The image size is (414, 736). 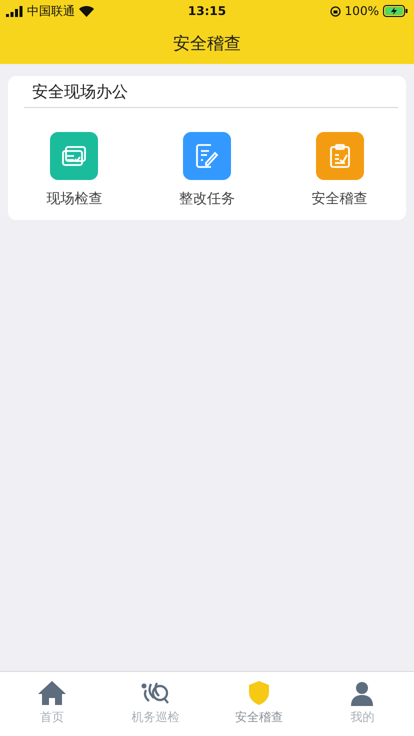 I want to click on tab-item: 机务巡检, so click(x=155, y=704).